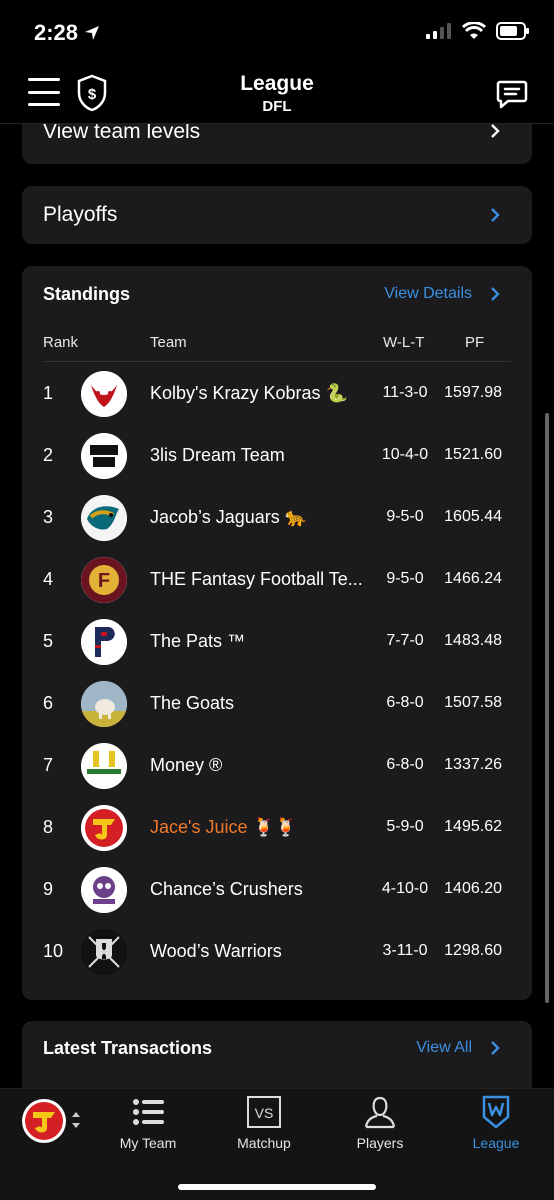  I want to click on record: 11-3-0, so click(405, 392).